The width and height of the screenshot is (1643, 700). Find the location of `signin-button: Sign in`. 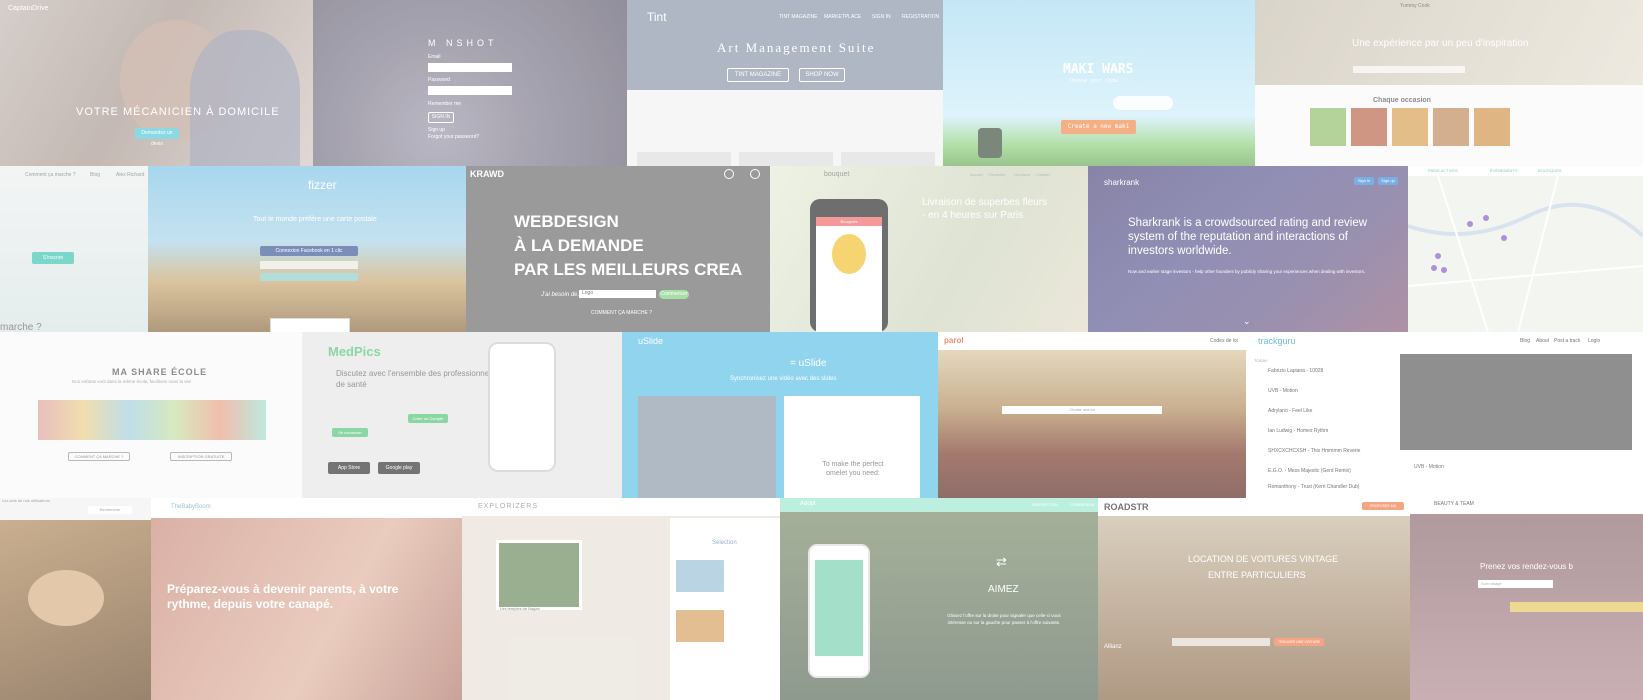

signin-button: Sign in is located at coordinates (1364, 181).